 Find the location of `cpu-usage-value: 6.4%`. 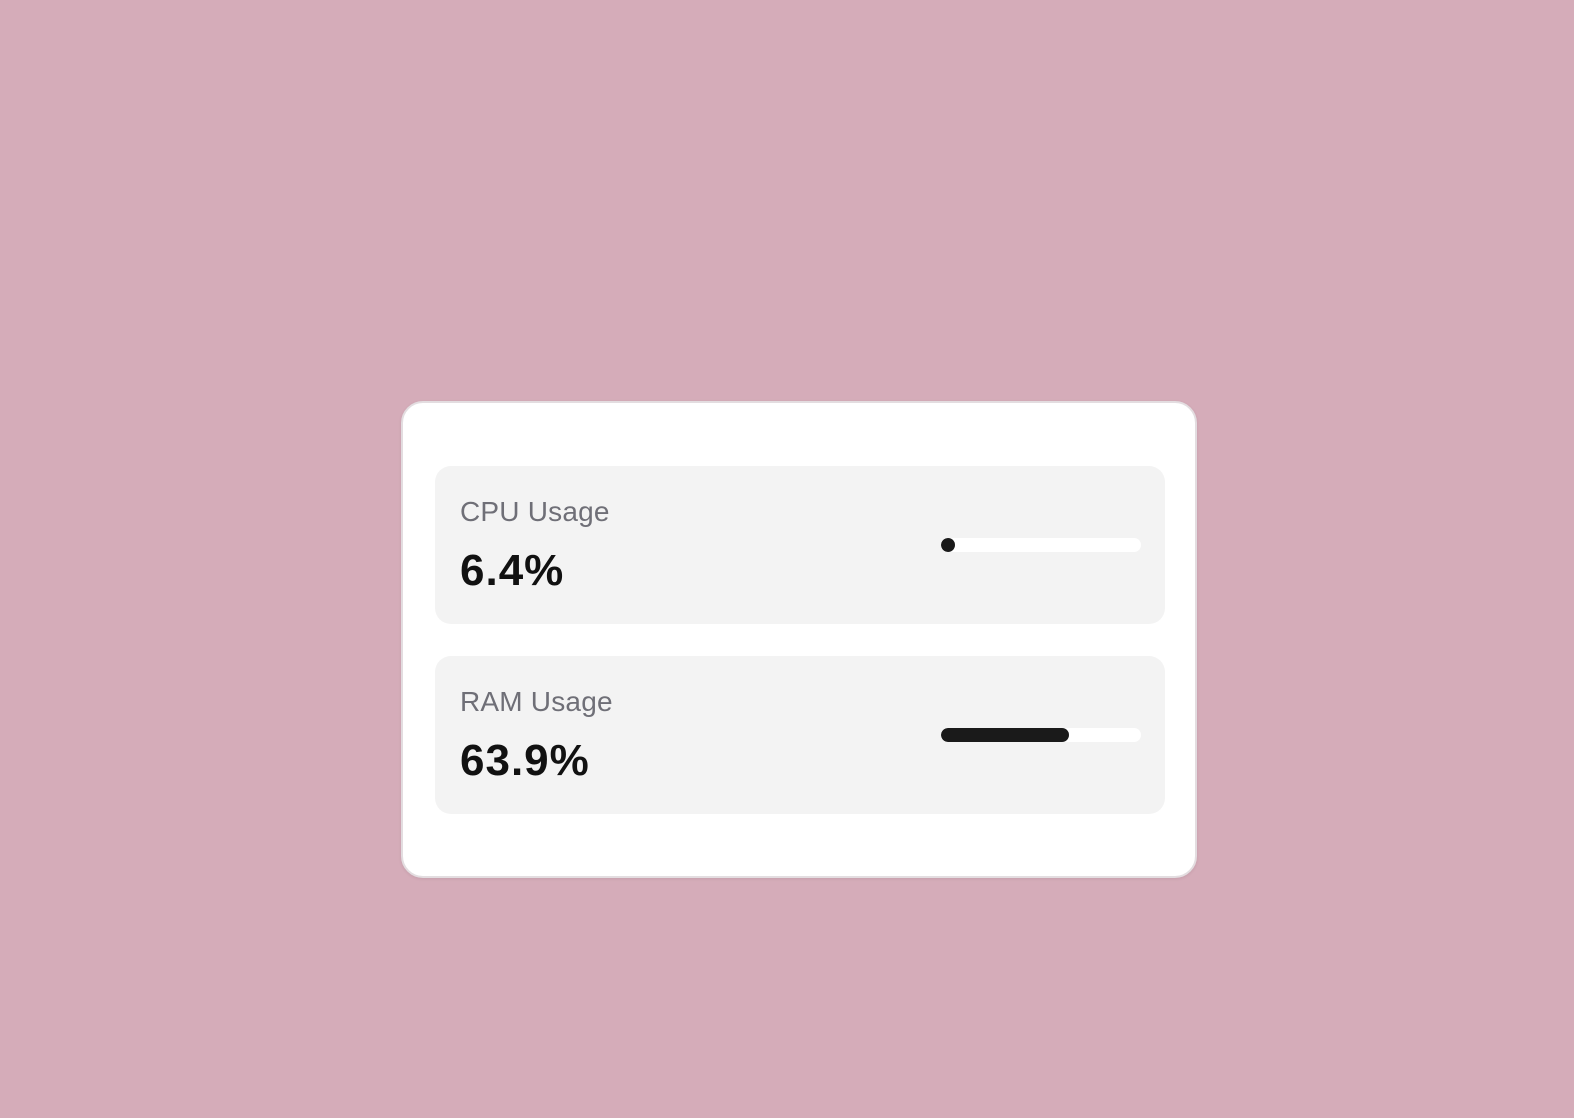

cpu-usage-value: 6.4% is located at coordinates (512, 570).